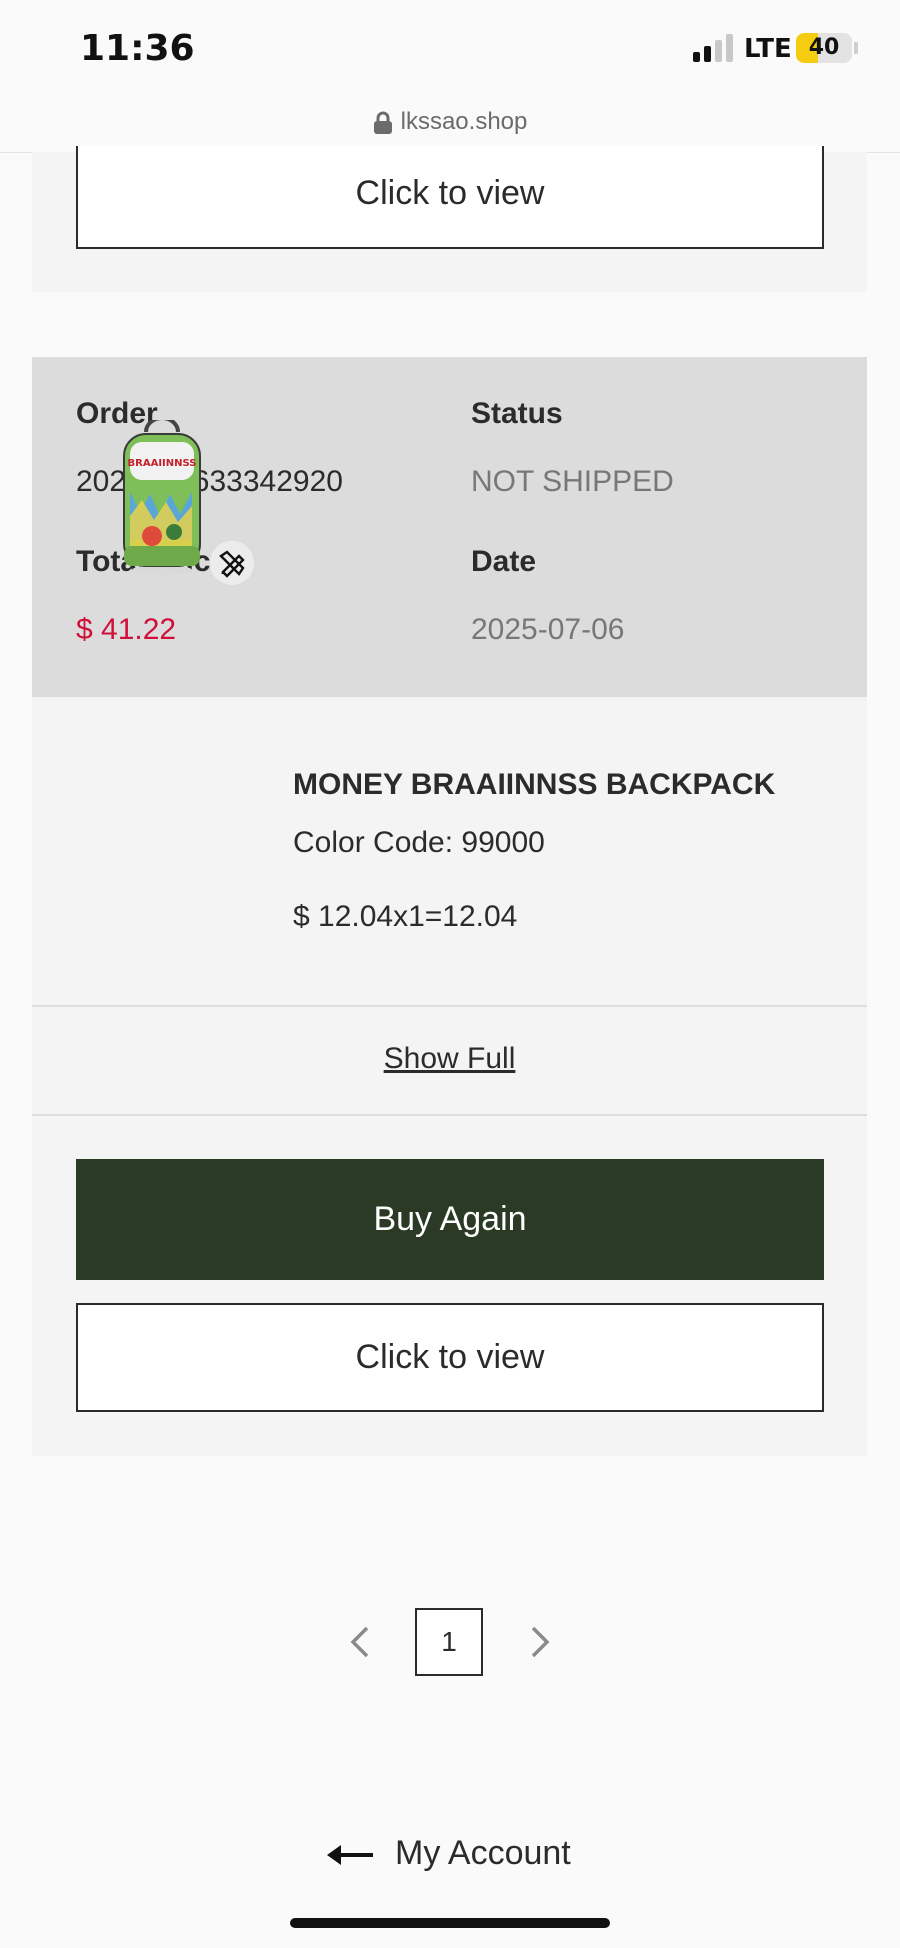 The width and height of the screenshot is (900, 1948). Describe the element at coordinates (713, 48) in the screenshot. I see `cellular-signal-icon` at that location.